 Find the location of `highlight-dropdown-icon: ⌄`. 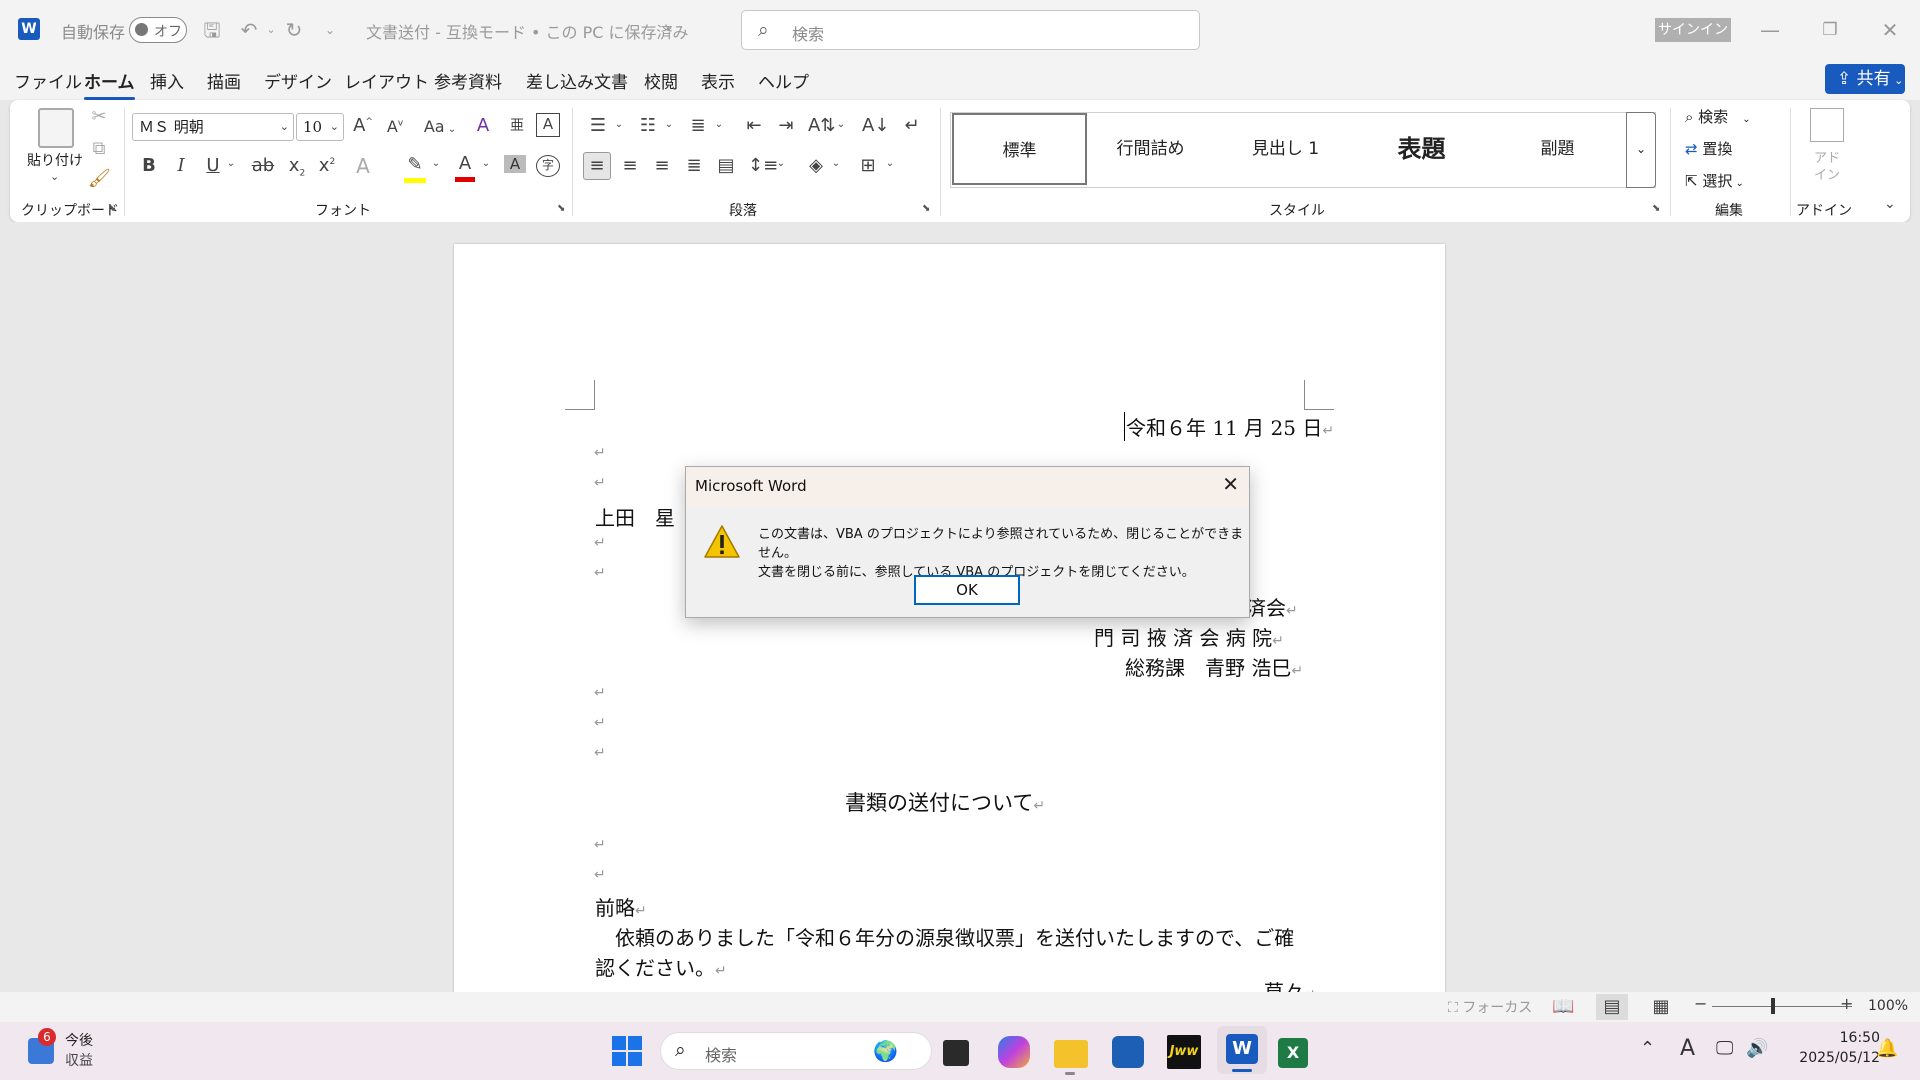

highlight-dropdown-icon: ⌄ is located at coordinates (436, 163).